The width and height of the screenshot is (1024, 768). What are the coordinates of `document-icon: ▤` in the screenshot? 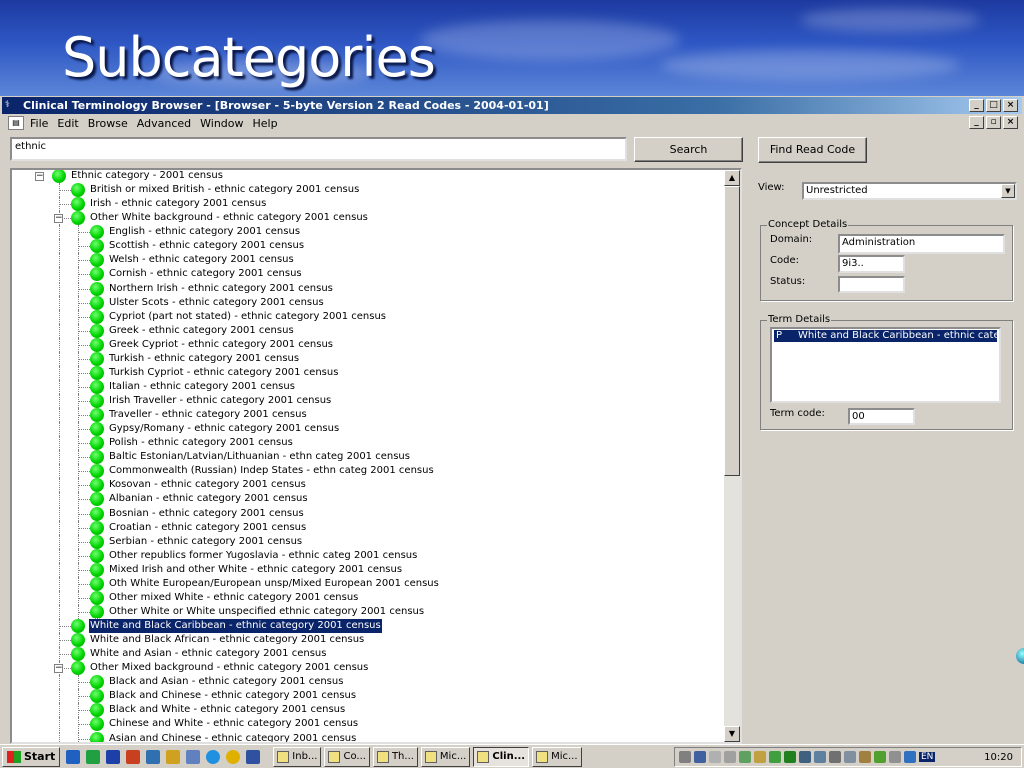 It's located at (16, 123).